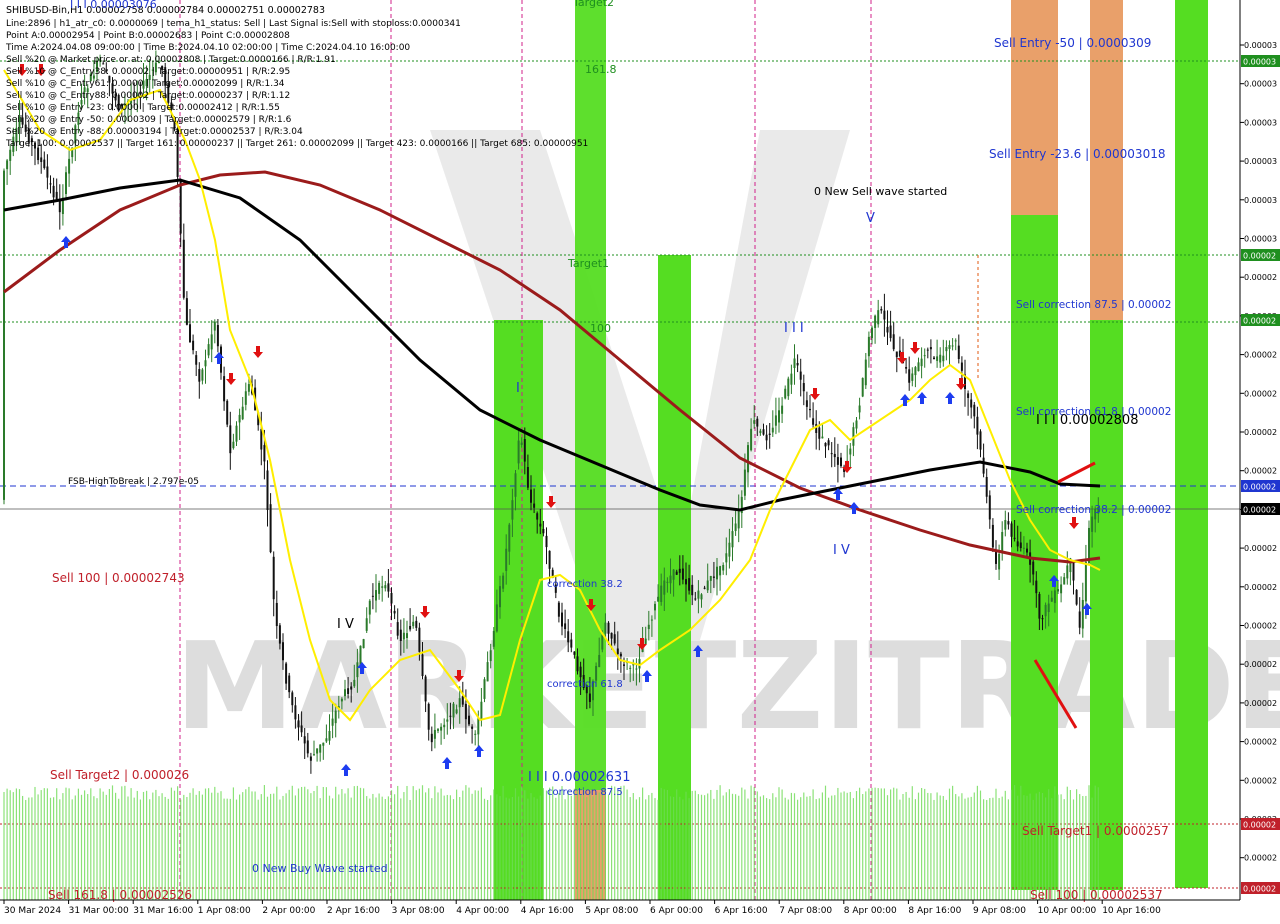 The width and height of the screenshot is (1280, 924). What do you see at coordinates (518, 388) in the screenshot?
I see `label-wave-i: I` at bounding box center [518, 388].